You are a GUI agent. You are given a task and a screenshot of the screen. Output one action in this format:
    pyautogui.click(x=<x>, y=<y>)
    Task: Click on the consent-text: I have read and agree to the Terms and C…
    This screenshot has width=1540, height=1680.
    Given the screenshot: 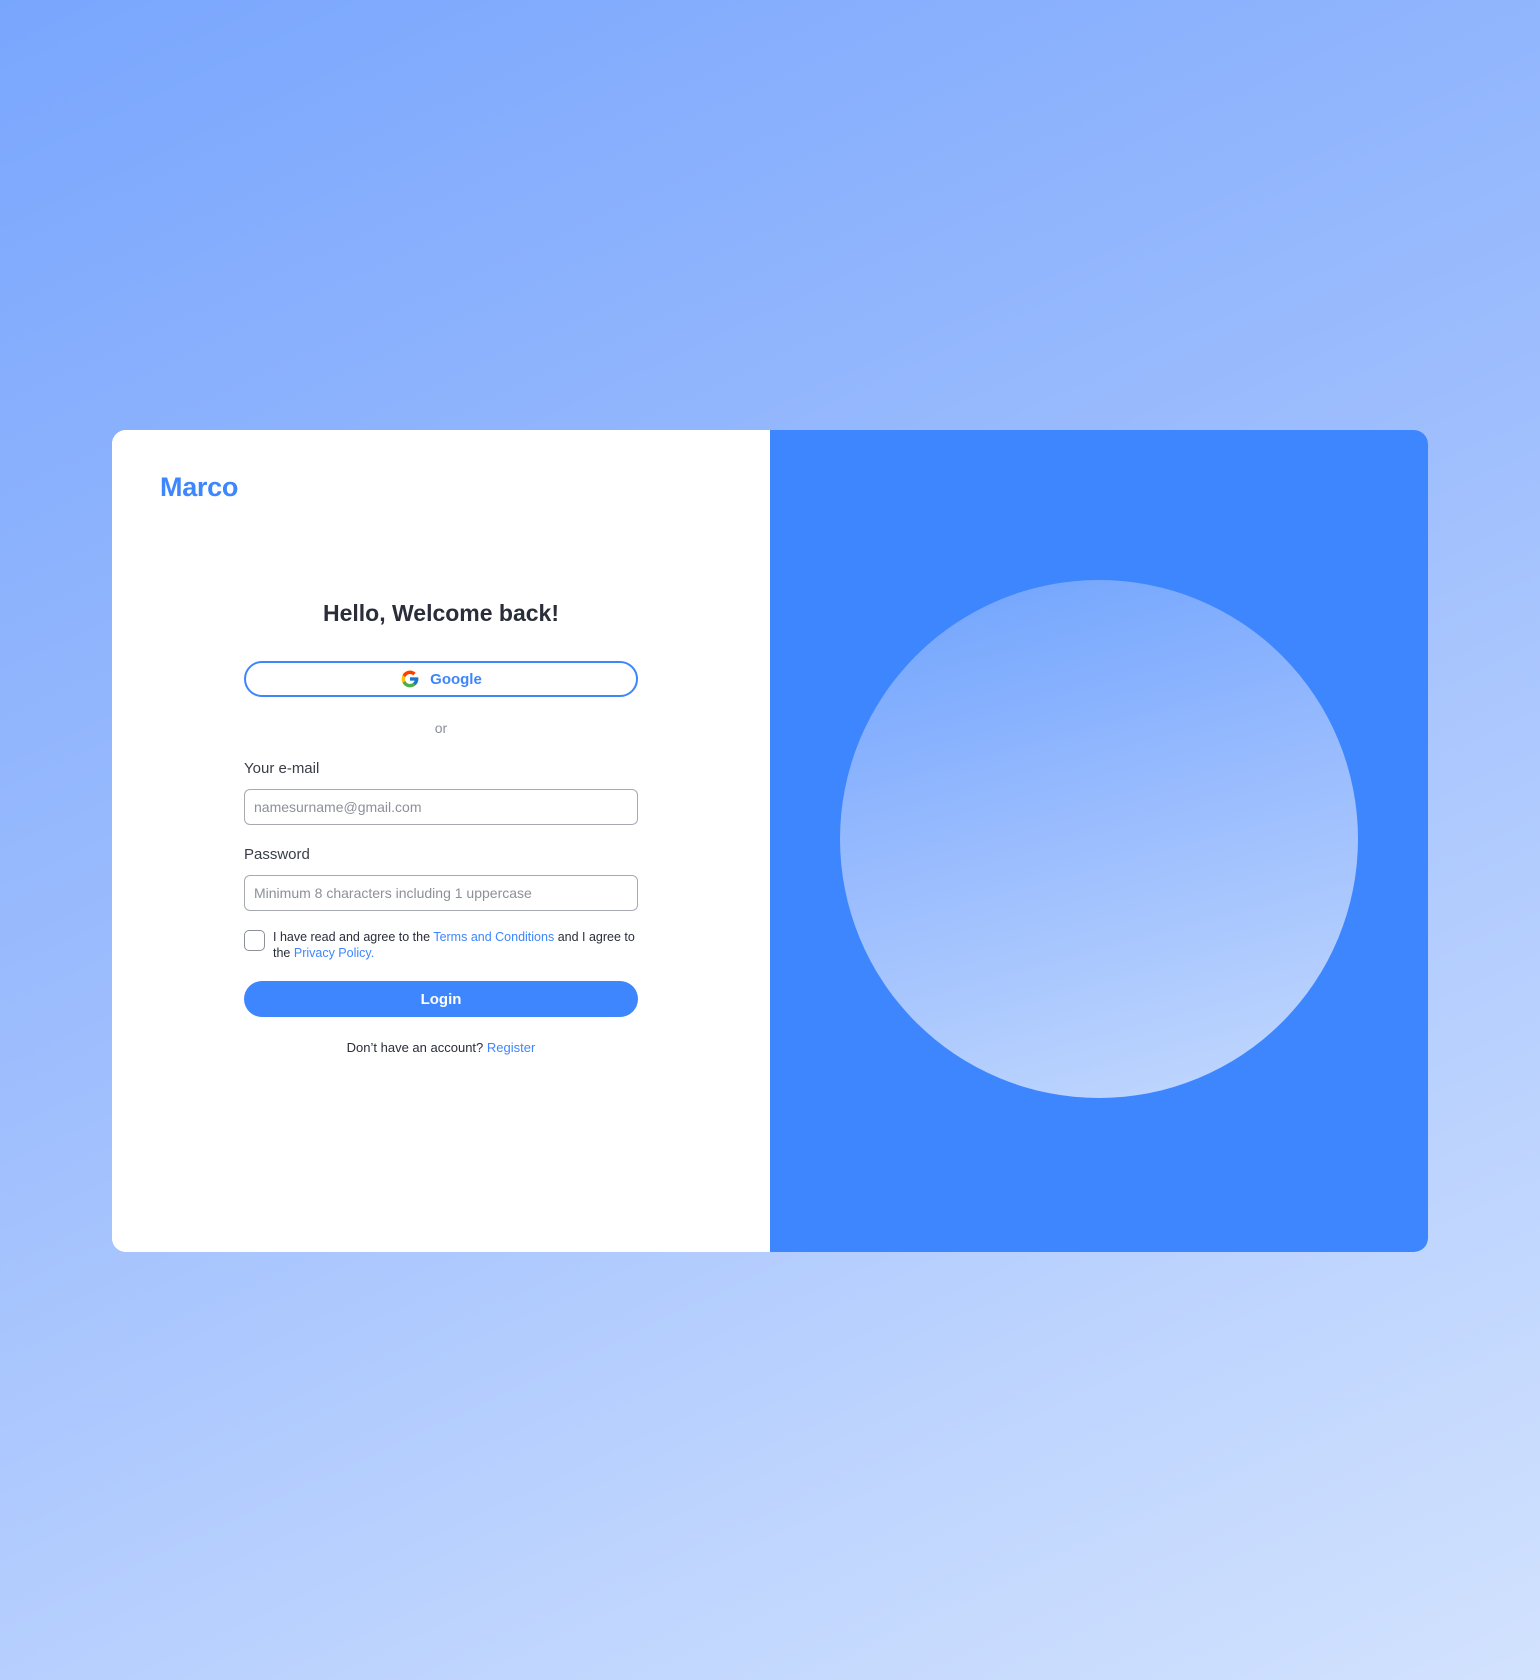 What is the action you would take?
    pyautogui.click(x=455, y=945)
    